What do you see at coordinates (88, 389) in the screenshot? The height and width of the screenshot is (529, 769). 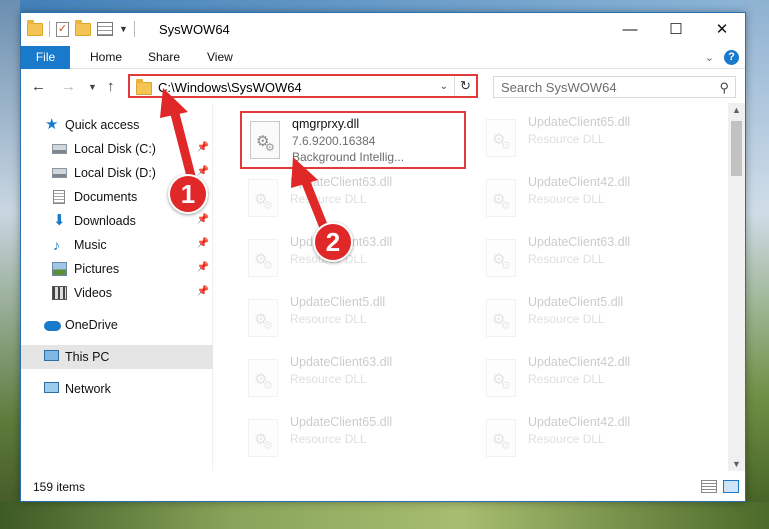 I see `sidebar-item-label: Network` at bounding box center [88, 389].